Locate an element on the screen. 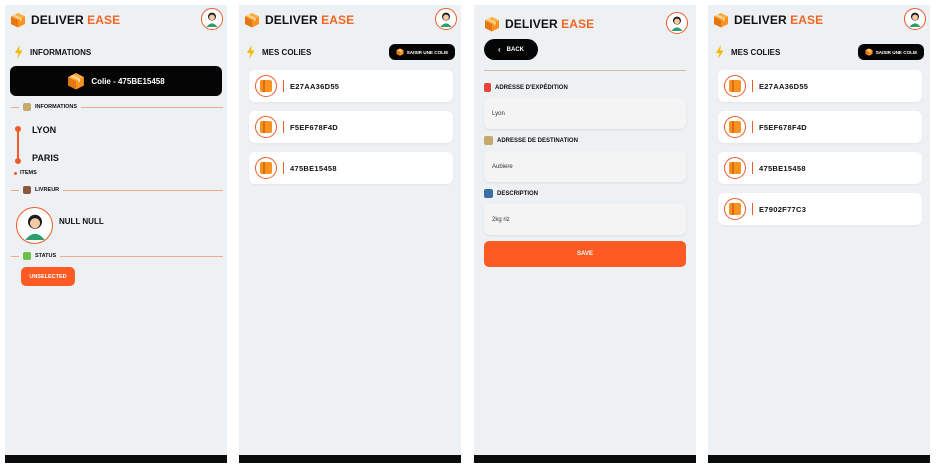 The image size is (937, 467). origin-label: ADRESSE D'EXPÉDITION is located at coordinates (526, 87).